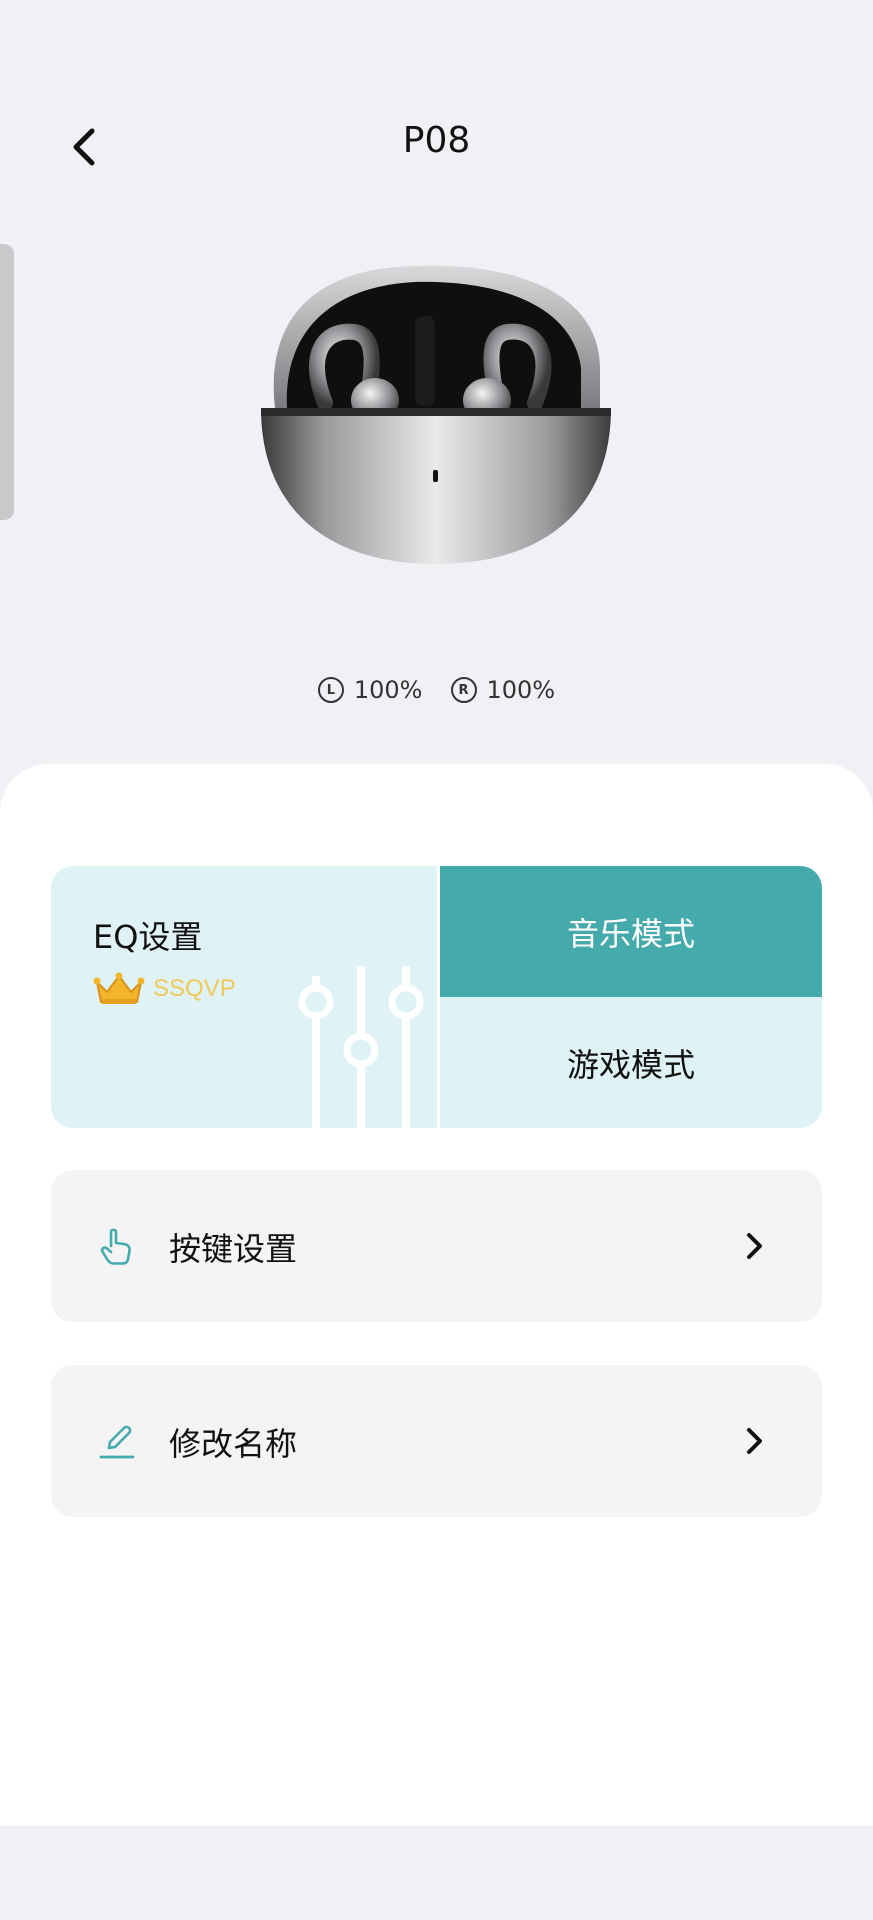  I want to click on hand-pointer-icon, so click(115, 1246).